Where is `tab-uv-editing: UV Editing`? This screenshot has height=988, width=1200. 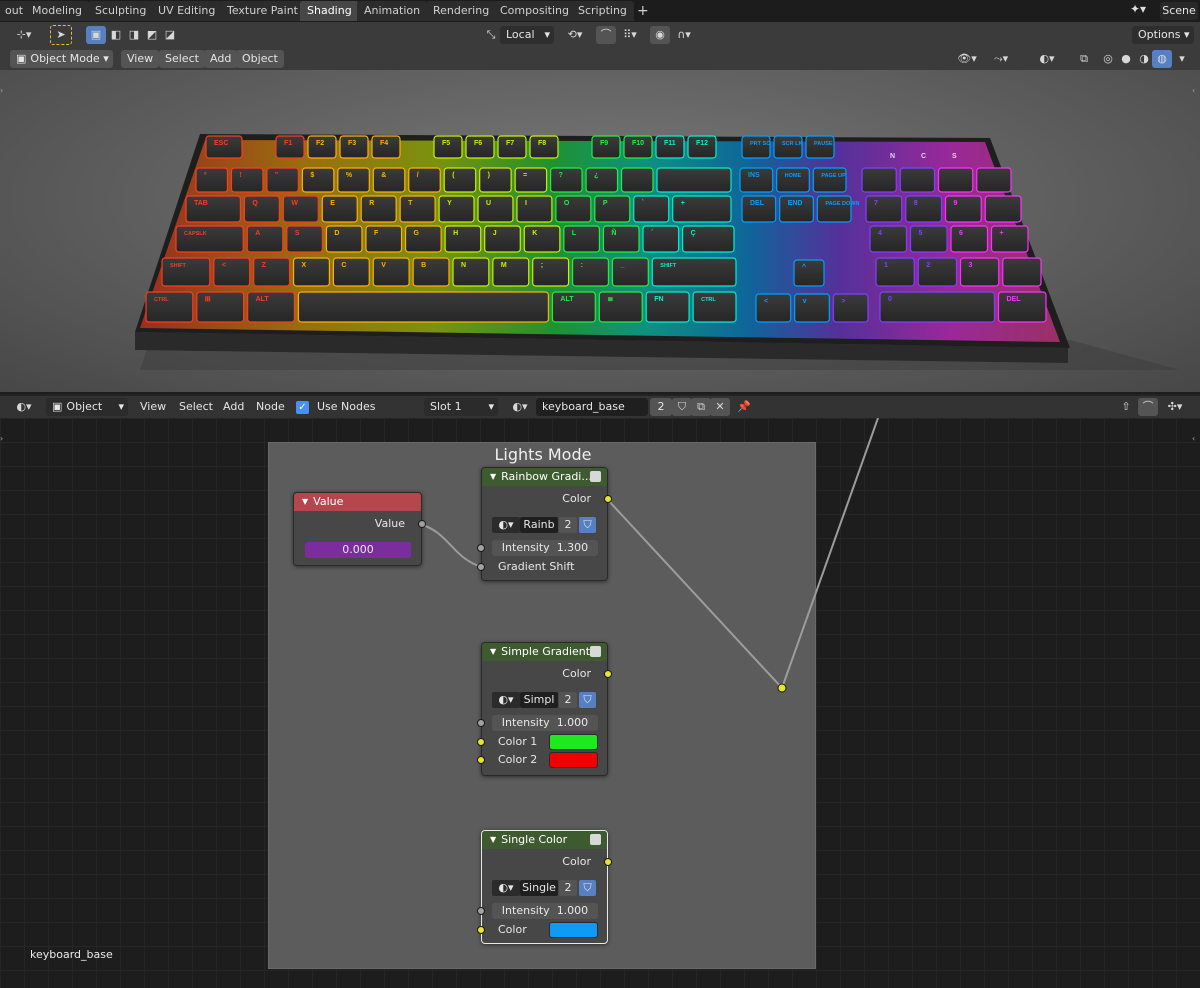
tab-uv-editing: UV Editing is located at coordinates (187, 11).